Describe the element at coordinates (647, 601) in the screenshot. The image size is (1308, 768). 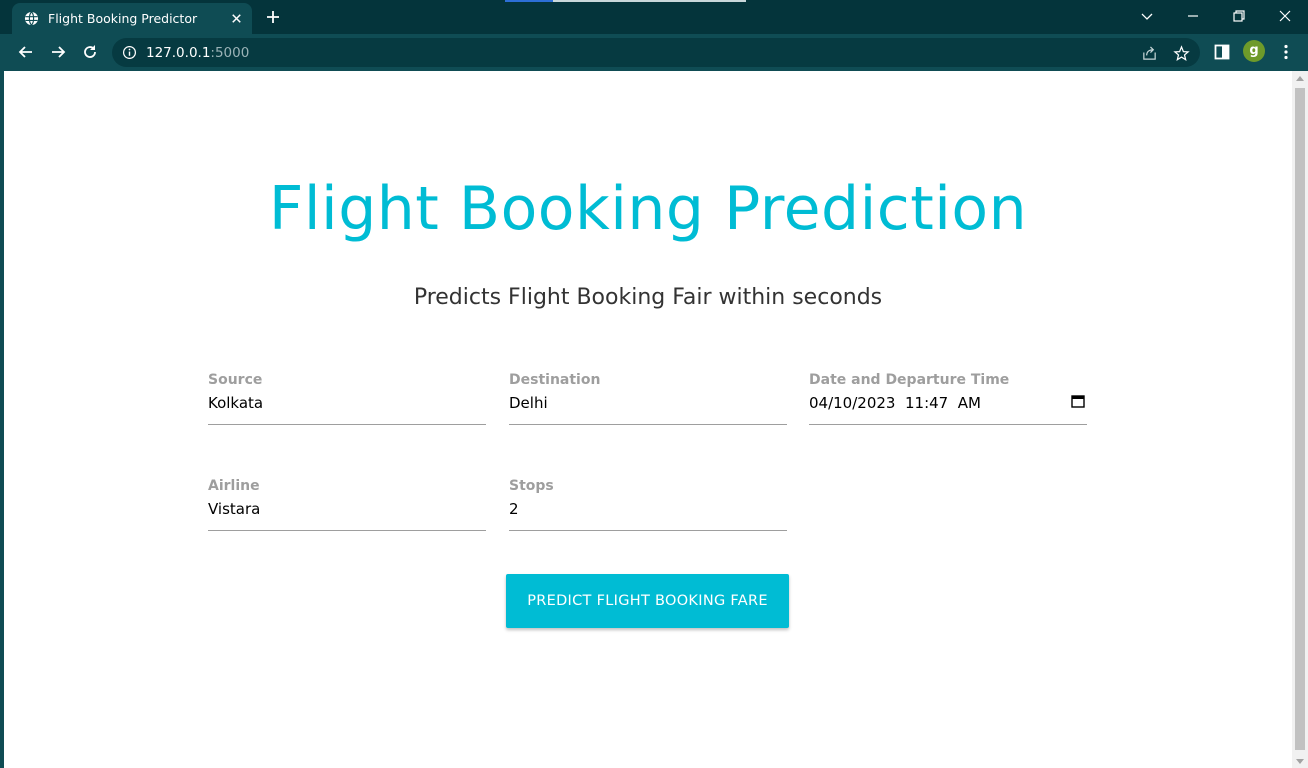
I see `predict-fare-button: Predict Flight Booking Fare` at that location.